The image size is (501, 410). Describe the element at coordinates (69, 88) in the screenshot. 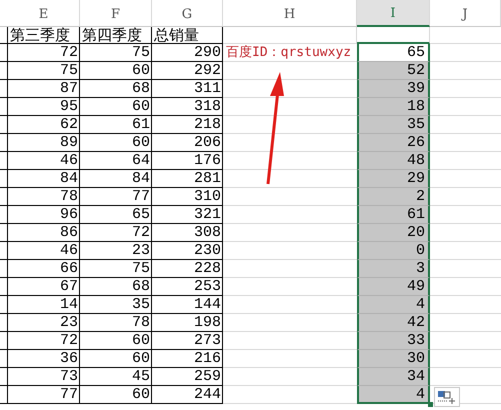

I see `table-cell: 87` at that location.